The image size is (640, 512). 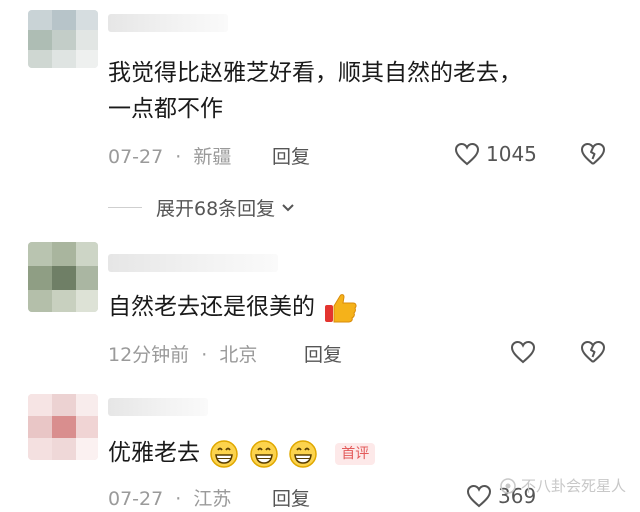 I want to click on watermark: 不八卦会死星人, so click(x=562, y=485).